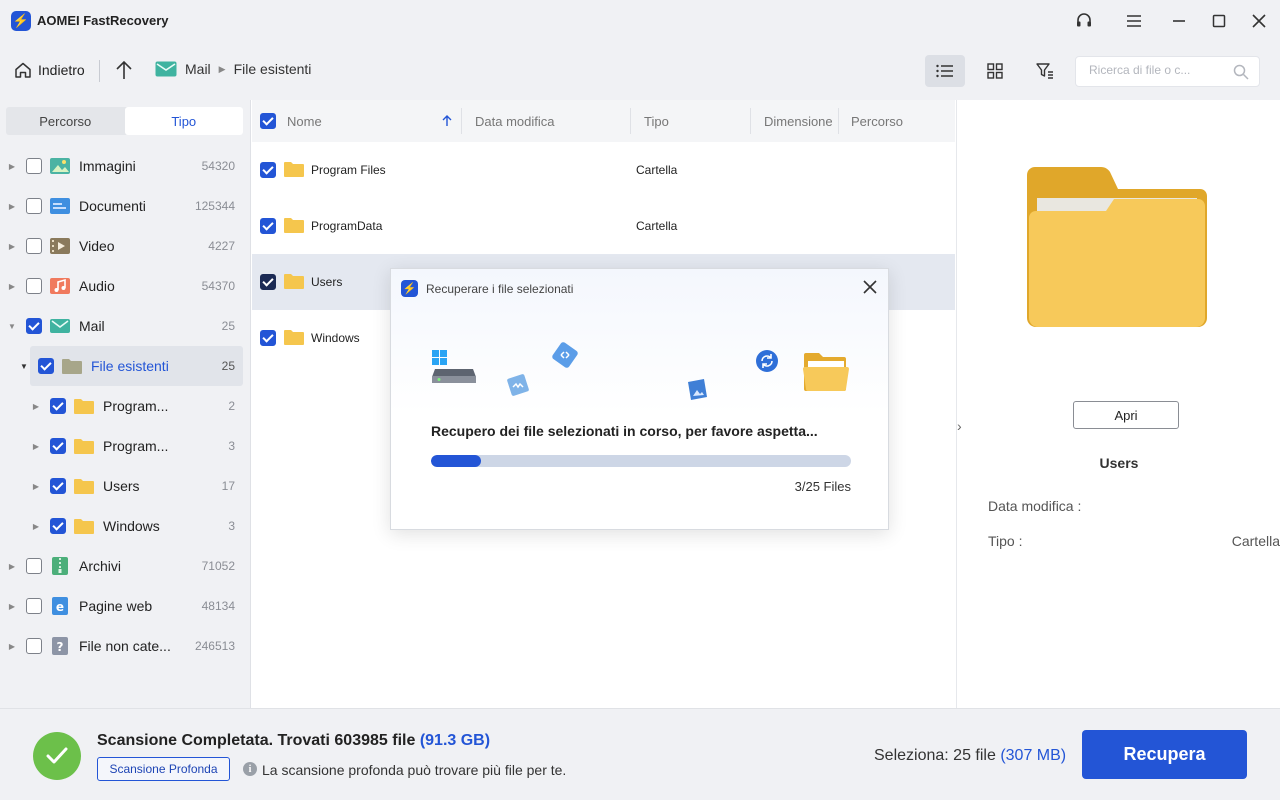 The height and width of the screenshot is (800, 1280). I want to click on search-box, so click(1167, 71).